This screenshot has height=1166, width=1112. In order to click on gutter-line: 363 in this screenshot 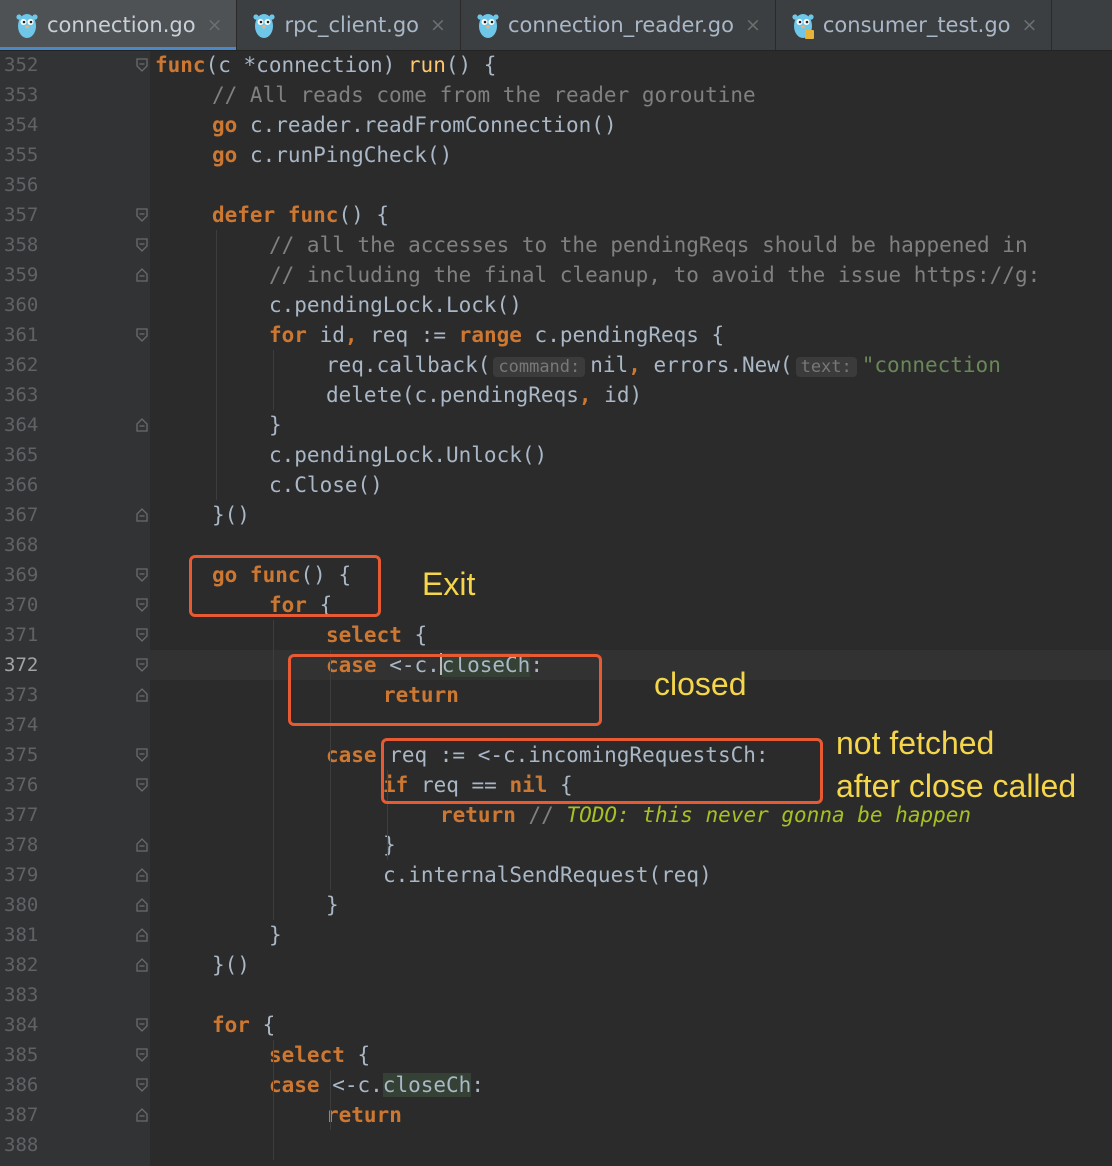, I will do `click(75, 395)`.